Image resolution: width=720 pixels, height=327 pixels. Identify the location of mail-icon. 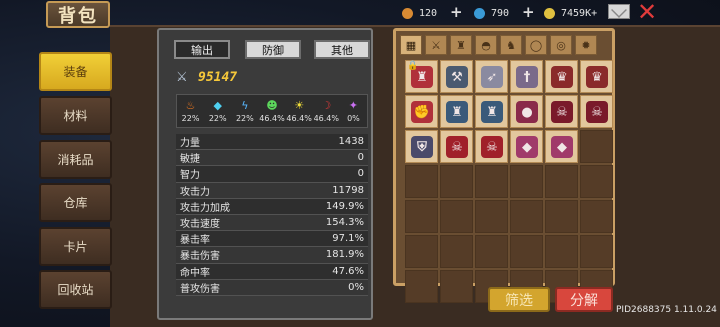
(619, 11).